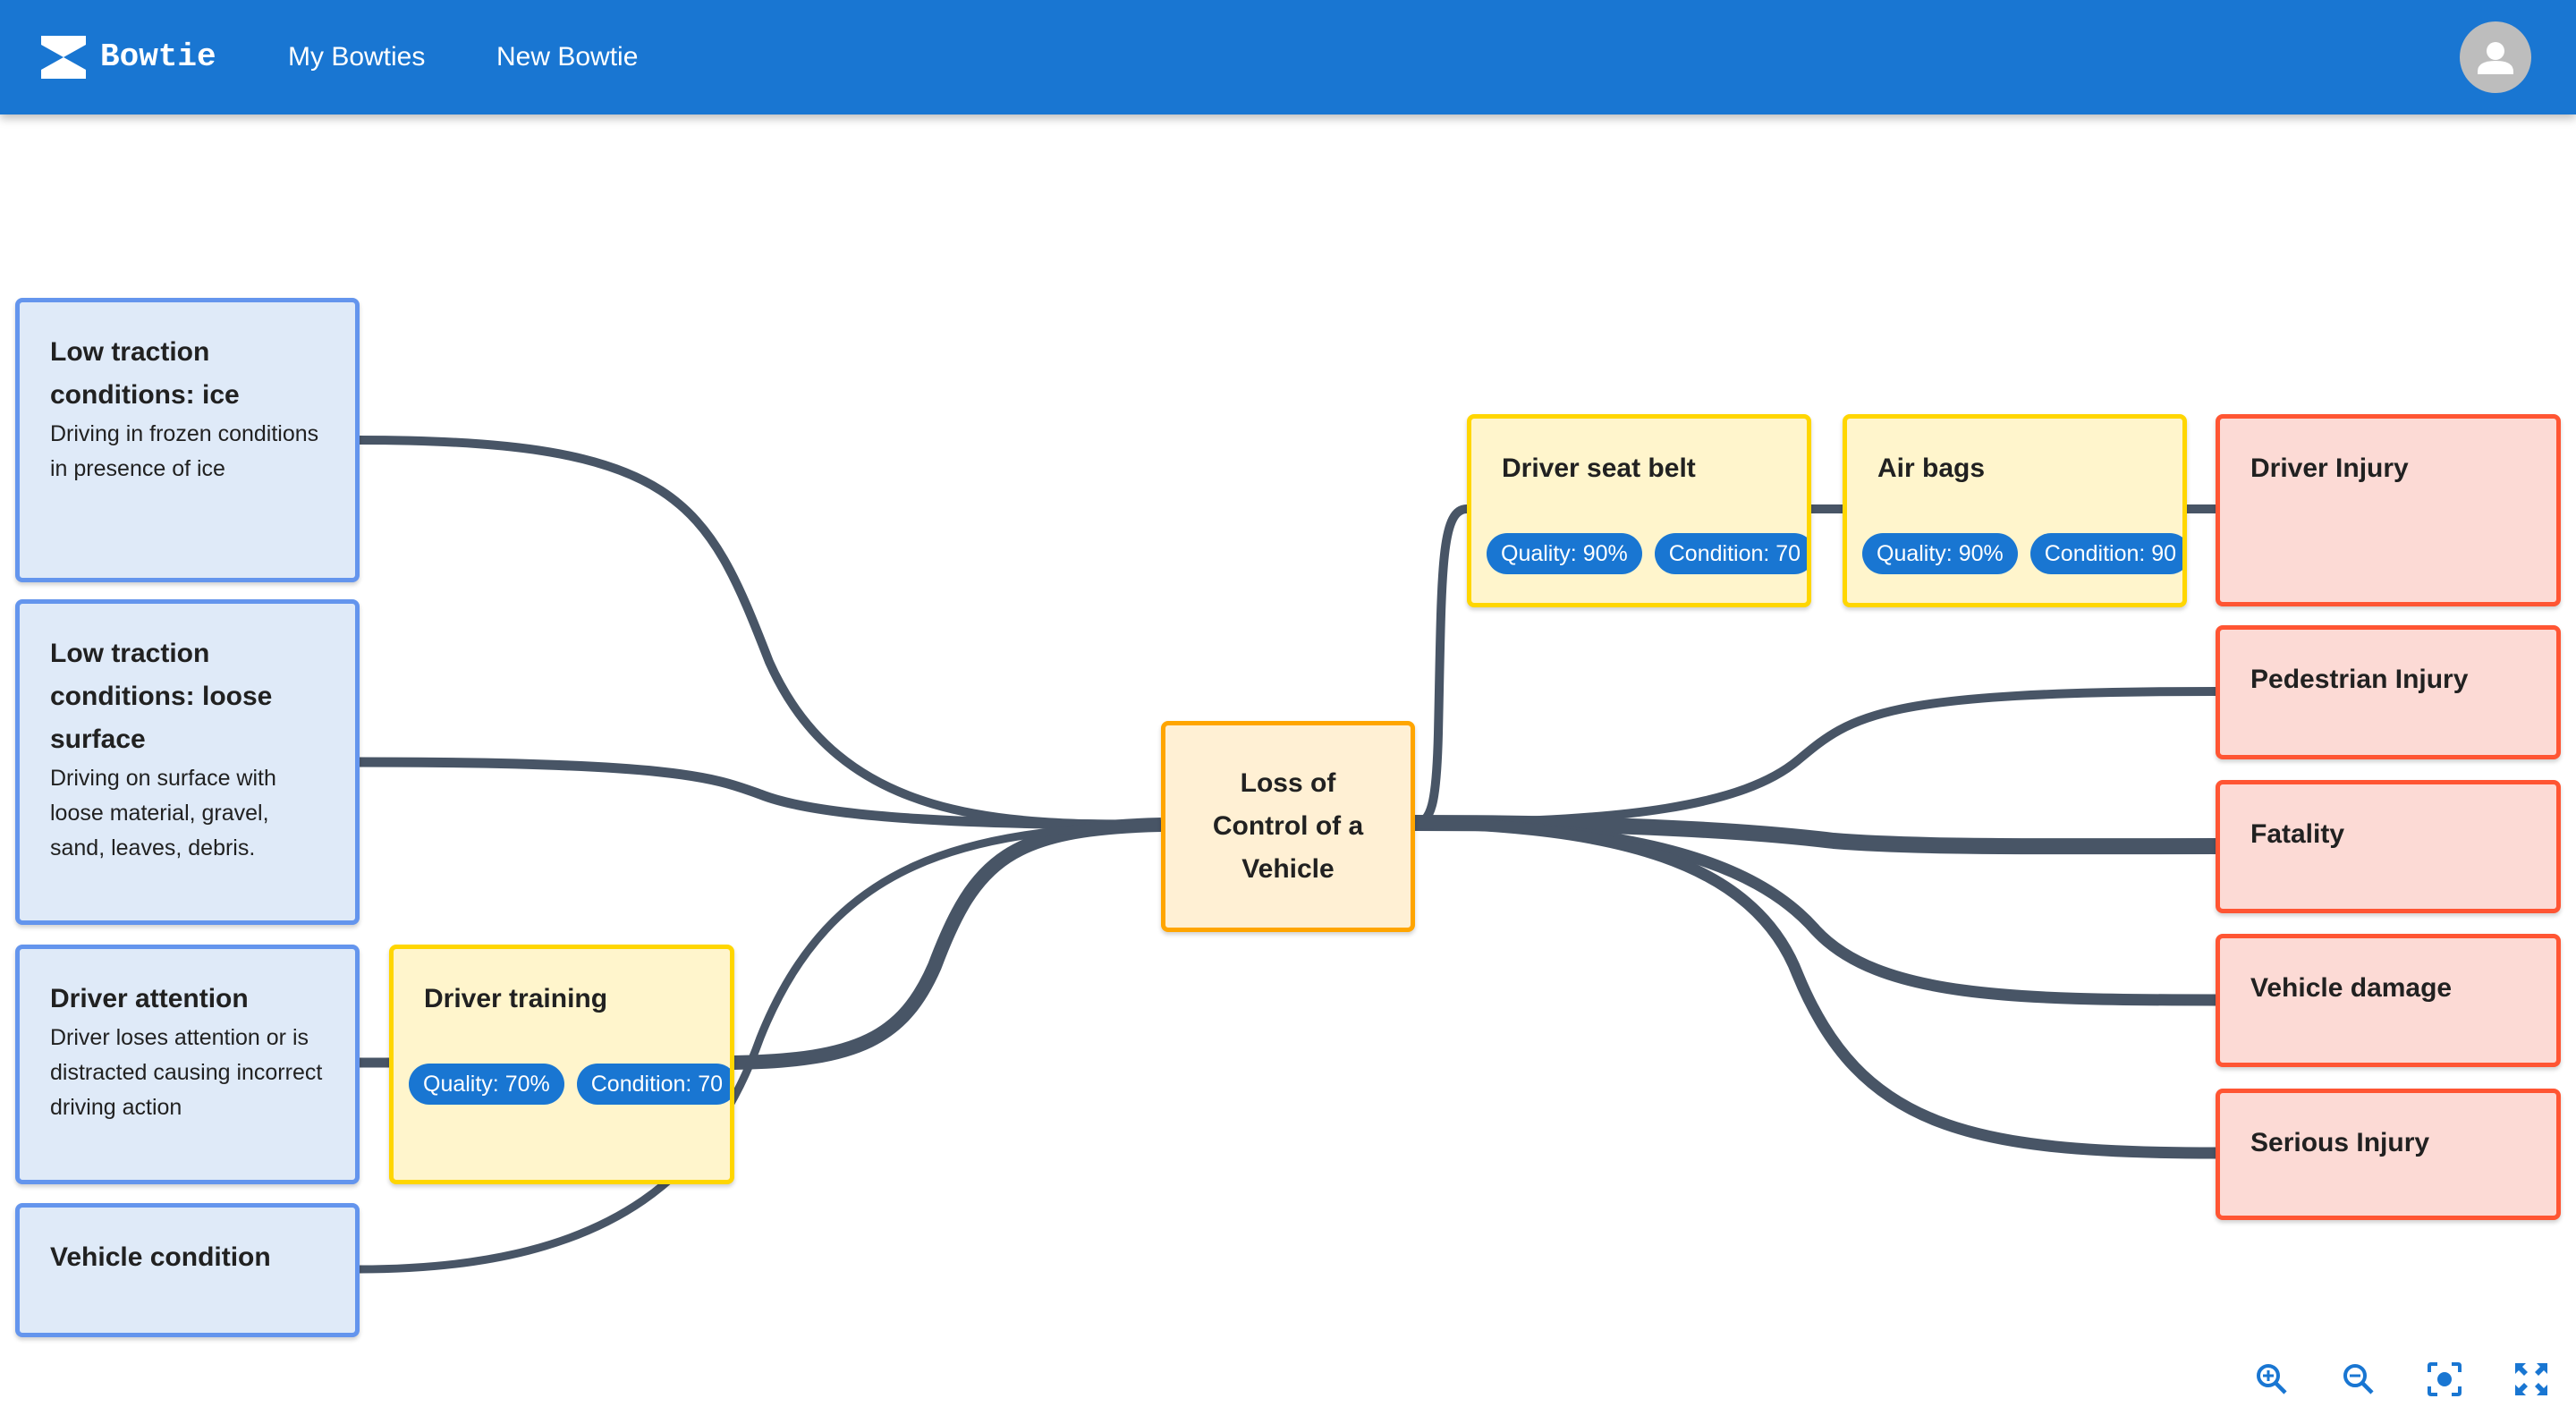 The image size is (2576, 1424). What do you see at coordinates (486, 1084) in the screenshot?
I see `quality-badge: Quality: 70%` at bounding box center [486, 1084].